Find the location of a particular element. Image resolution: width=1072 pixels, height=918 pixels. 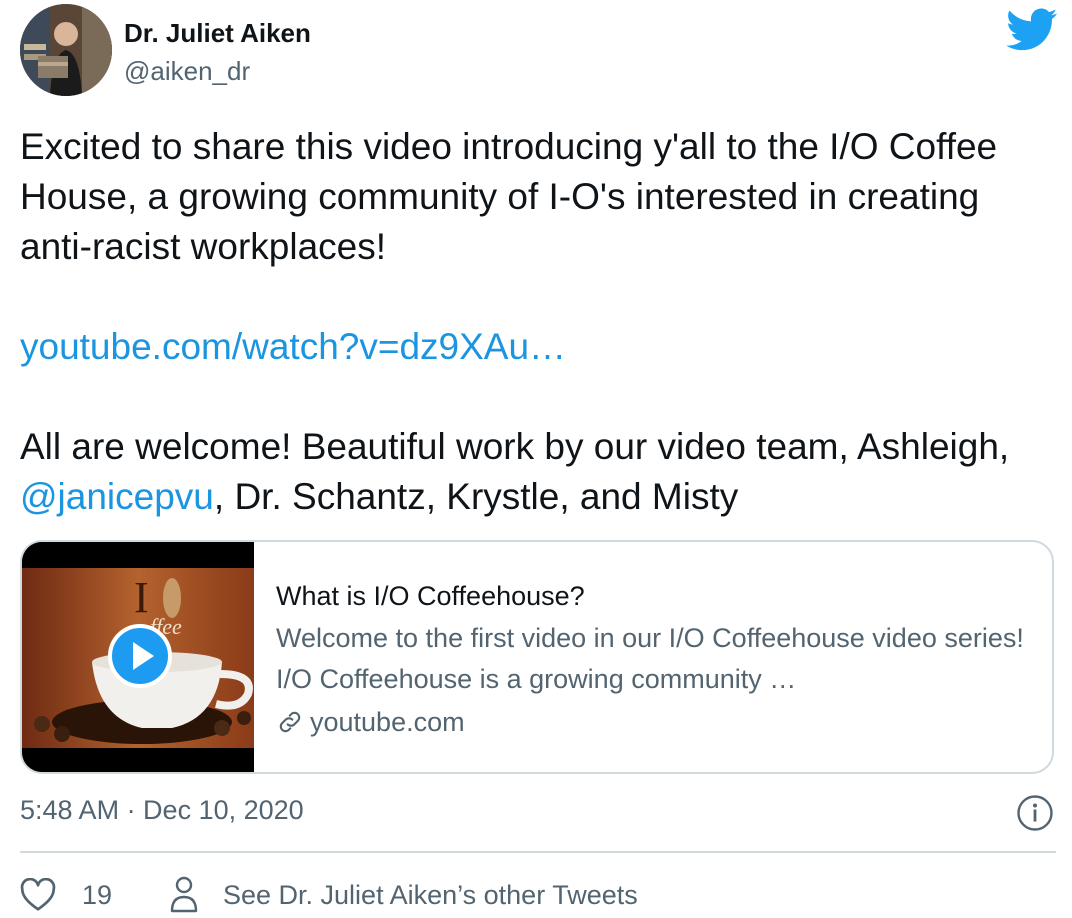

play-icon is located at coordinates (140, 656).